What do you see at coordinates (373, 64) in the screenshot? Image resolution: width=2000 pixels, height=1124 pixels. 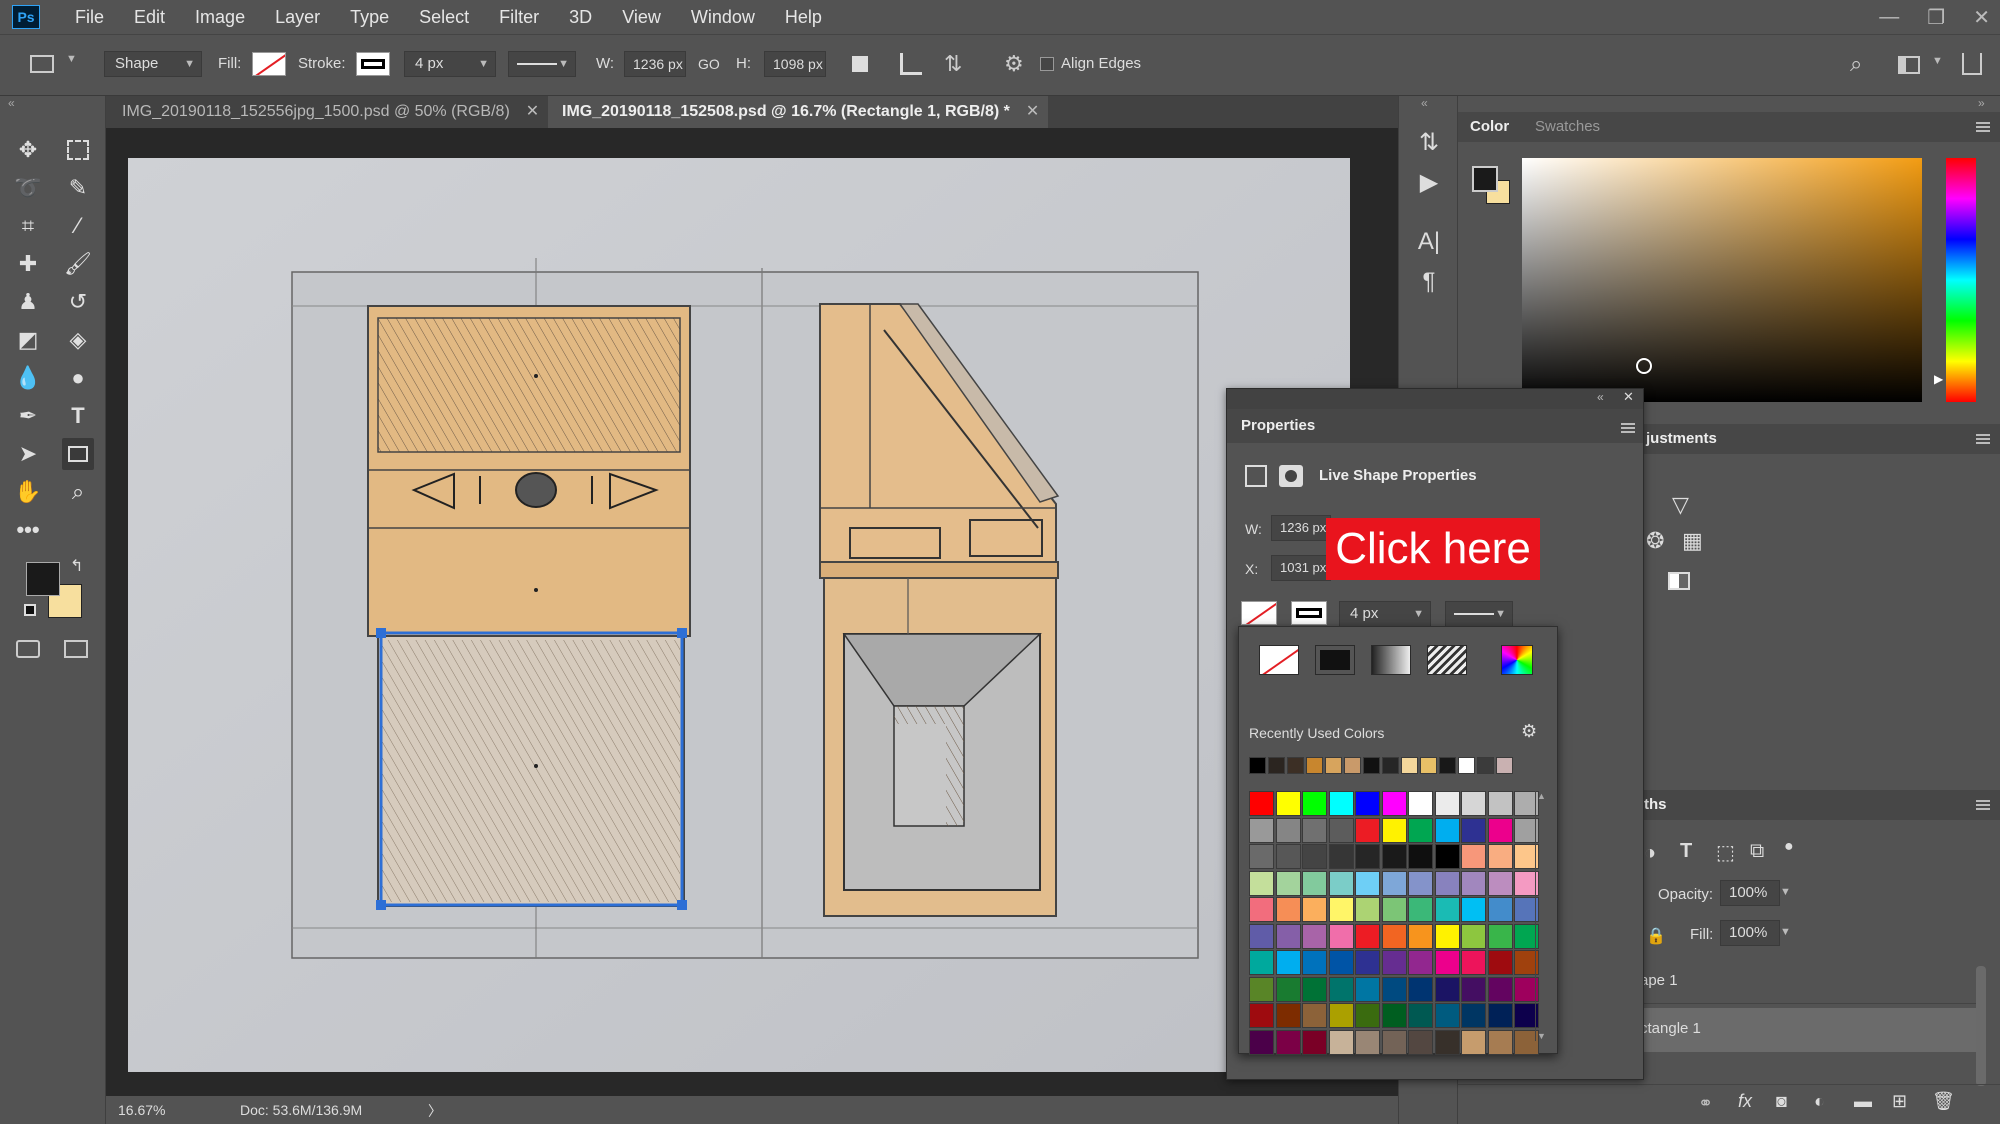 I see `stroke-swatch` at bounding box center [373, 64].